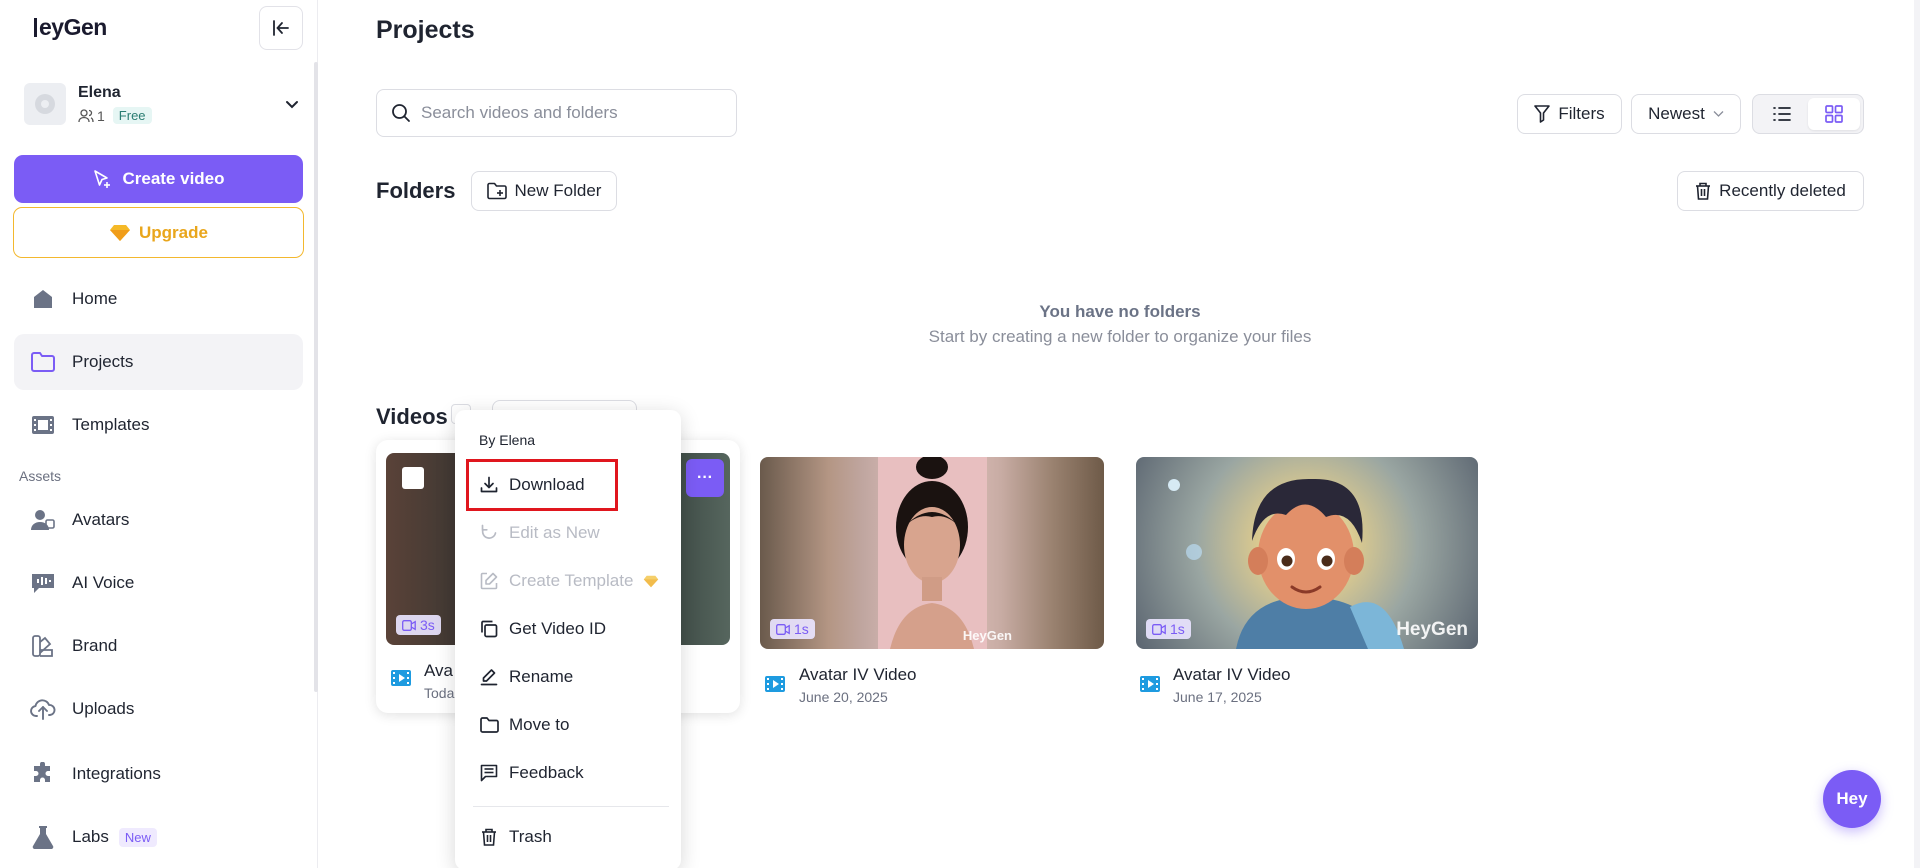  I want to click on duration-badge: 3s, so click(418, 625).